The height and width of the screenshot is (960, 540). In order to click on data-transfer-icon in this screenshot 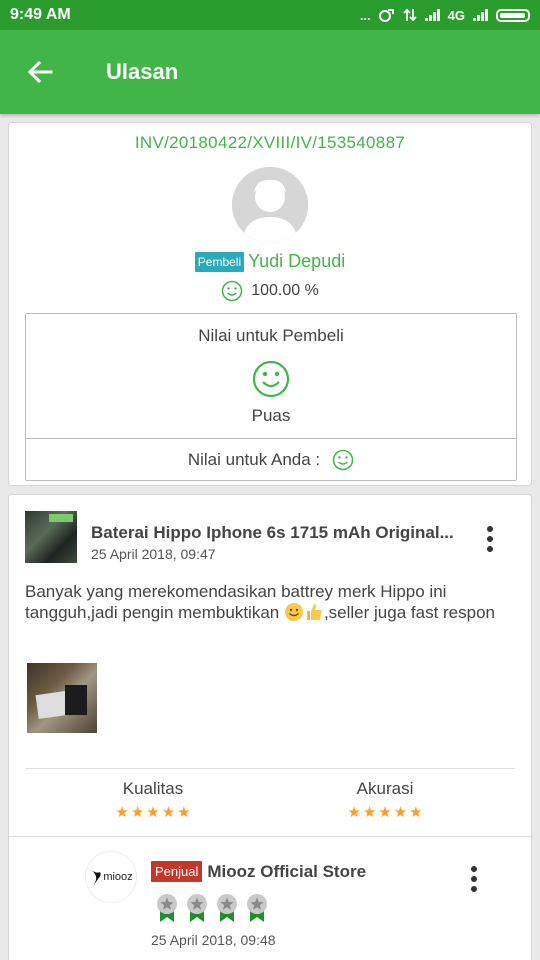, I will do `click(410, 15)`.